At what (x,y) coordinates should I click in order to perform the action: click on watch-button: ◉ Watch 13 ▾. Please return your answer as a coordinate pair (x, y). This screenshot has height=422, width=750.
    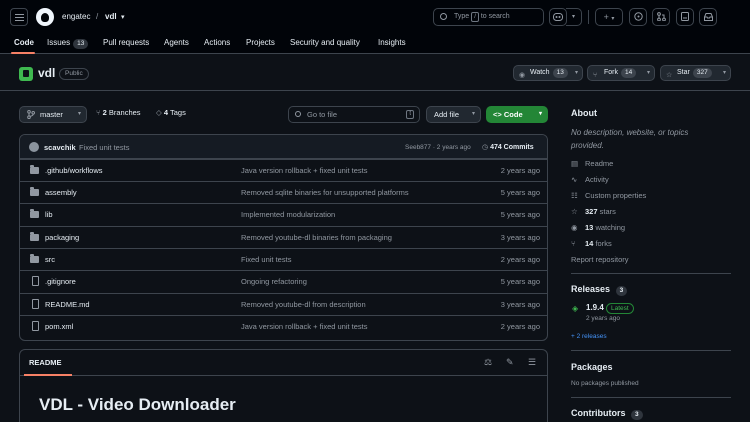
    Looking at the image, I should click on (548, 73).